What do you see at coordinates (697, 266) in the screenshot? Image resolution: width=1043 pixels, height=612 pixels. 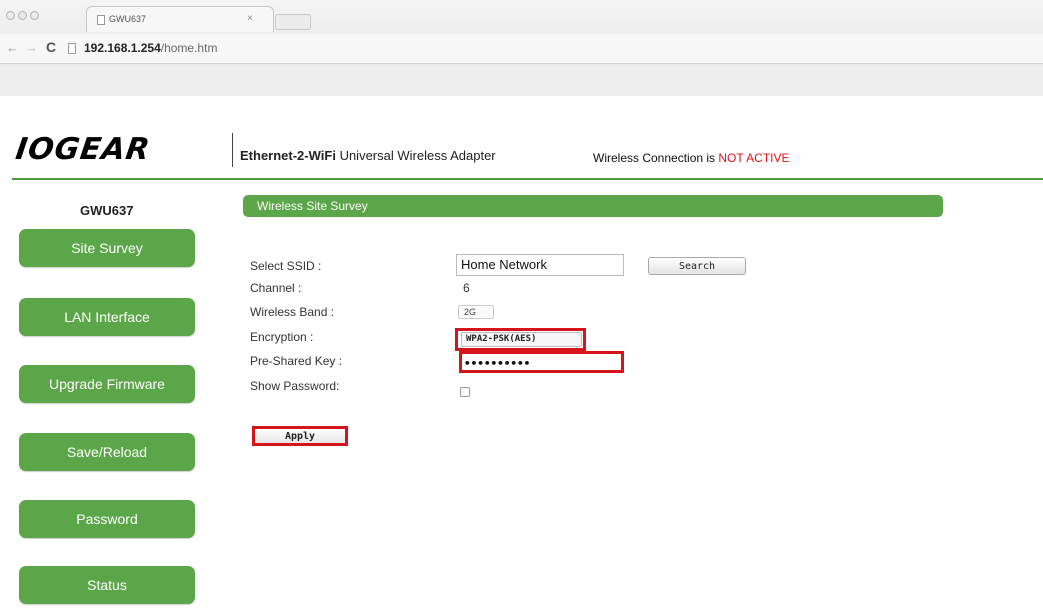 I see `search-button: Search` at bounding box center [697, 266].